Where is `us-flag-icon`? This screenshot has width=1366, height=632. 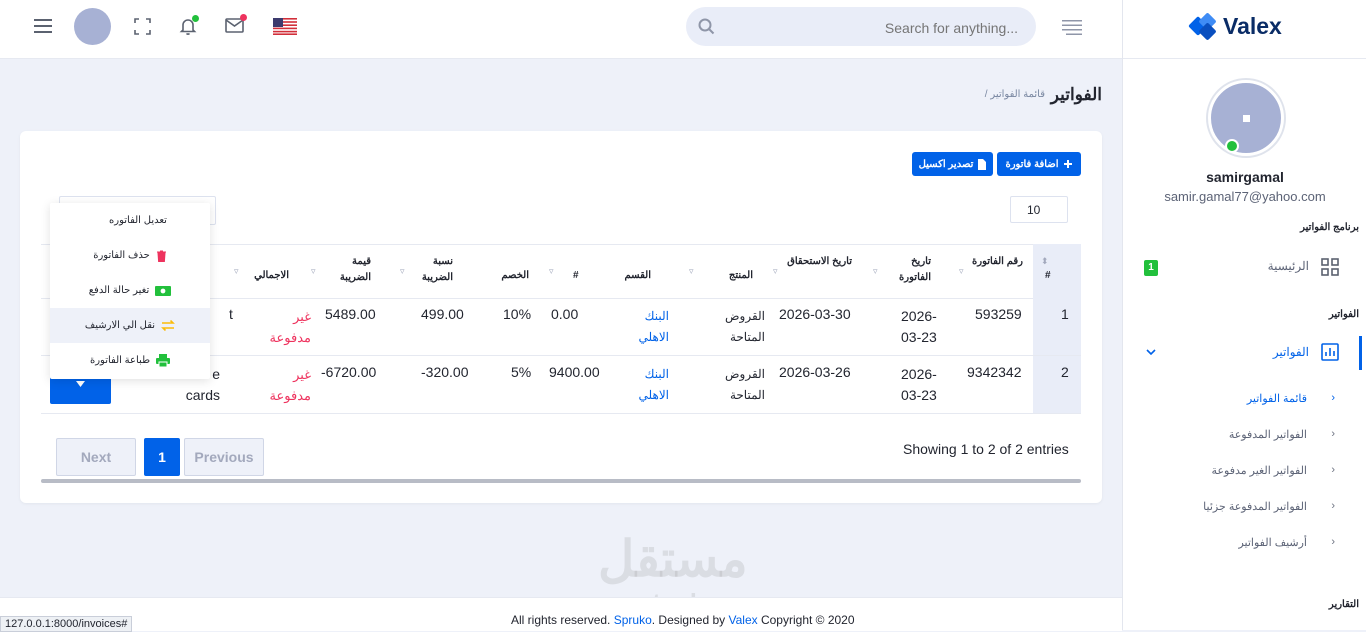
us-flag-icon is located at coordinates (285, 26).